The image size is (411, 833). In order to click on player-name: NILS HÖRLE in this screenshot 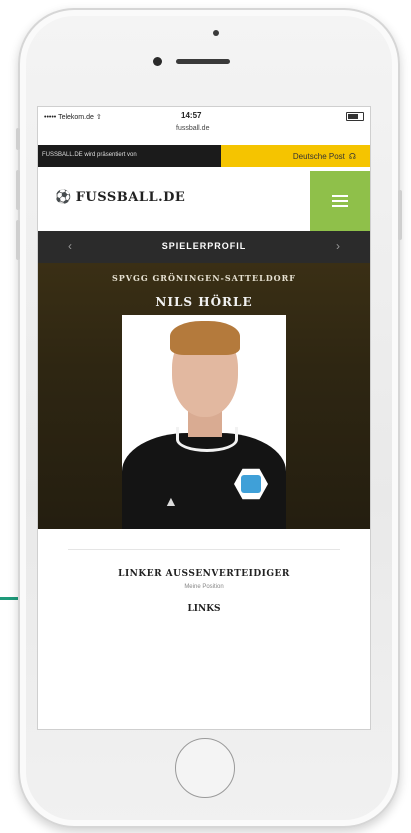, I will do `click(204, 302)`.